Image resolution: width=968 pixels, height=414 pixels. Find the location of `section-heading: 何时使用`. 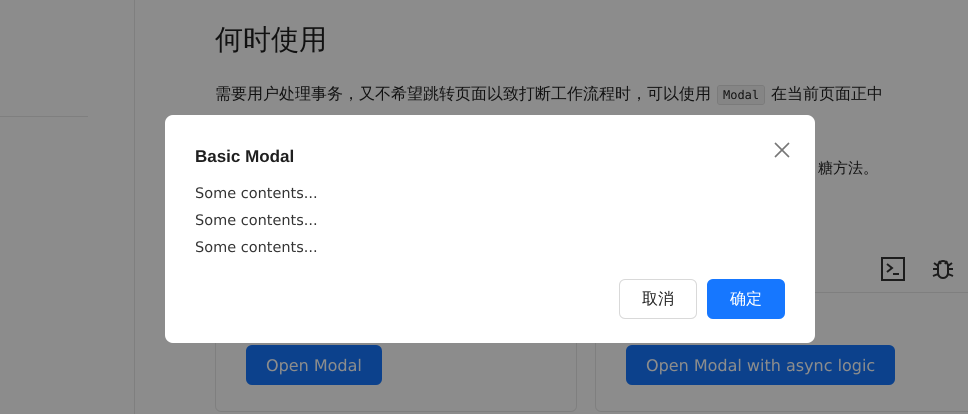

section-heading: 何时使用 is located at coordinates (271, 40).